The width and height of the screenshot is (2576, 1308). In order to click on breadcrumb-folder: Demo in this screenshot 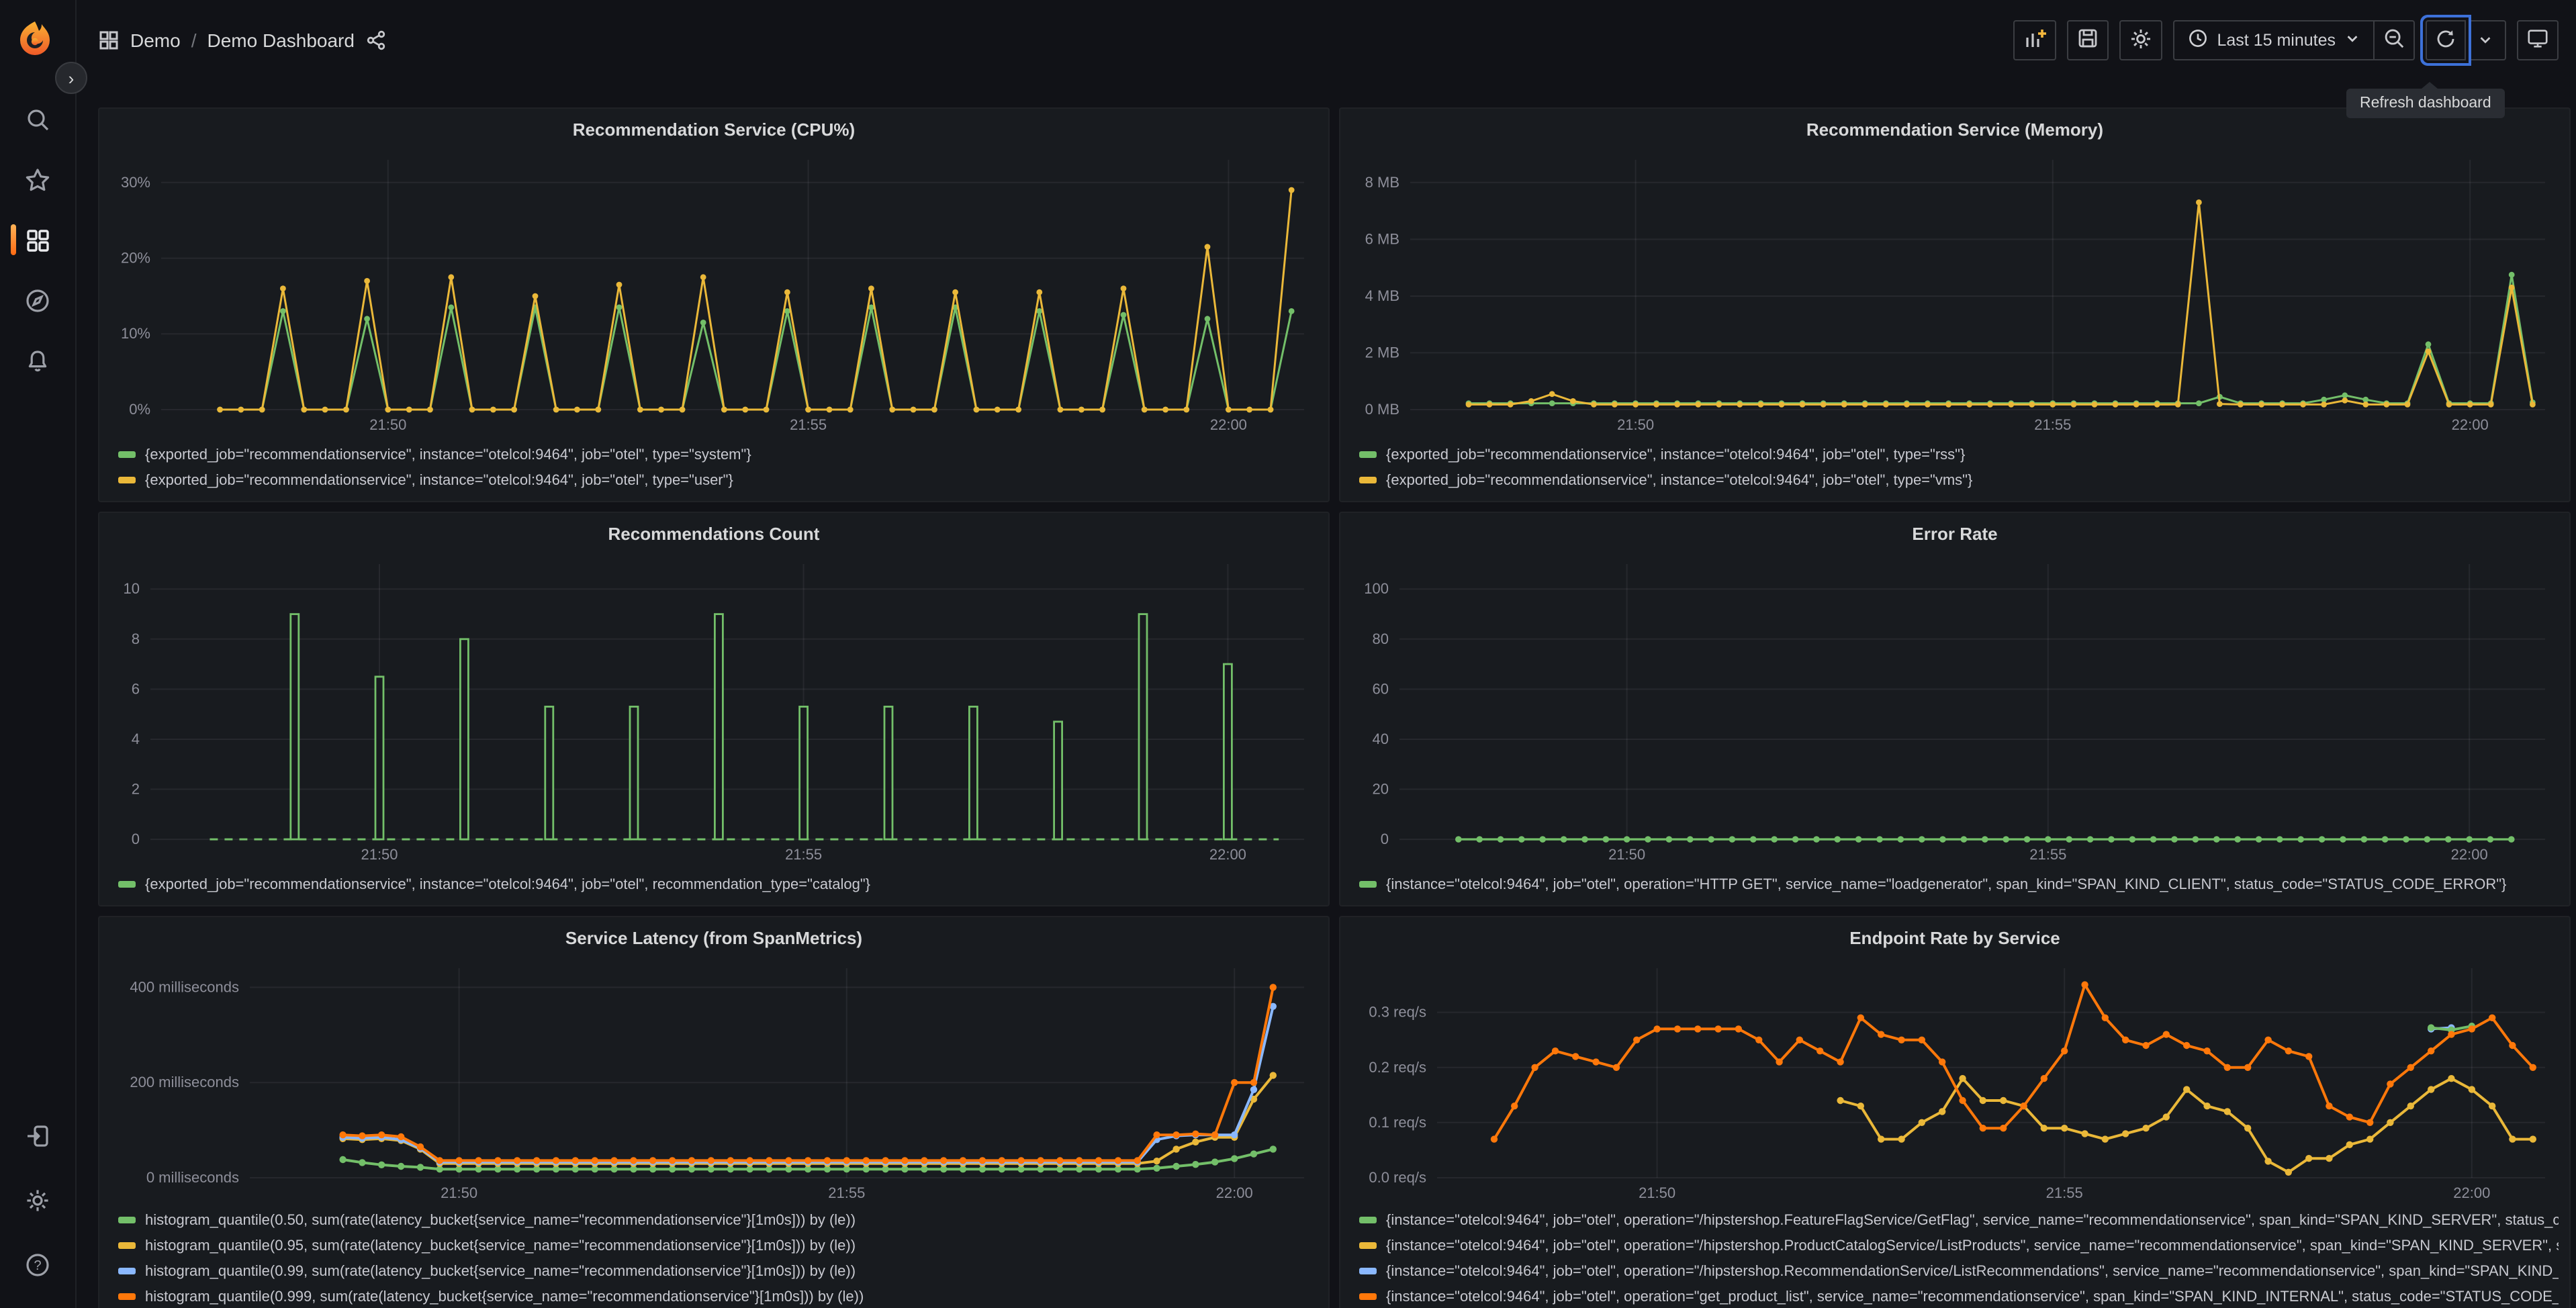, I will do `click(155, 41)`.